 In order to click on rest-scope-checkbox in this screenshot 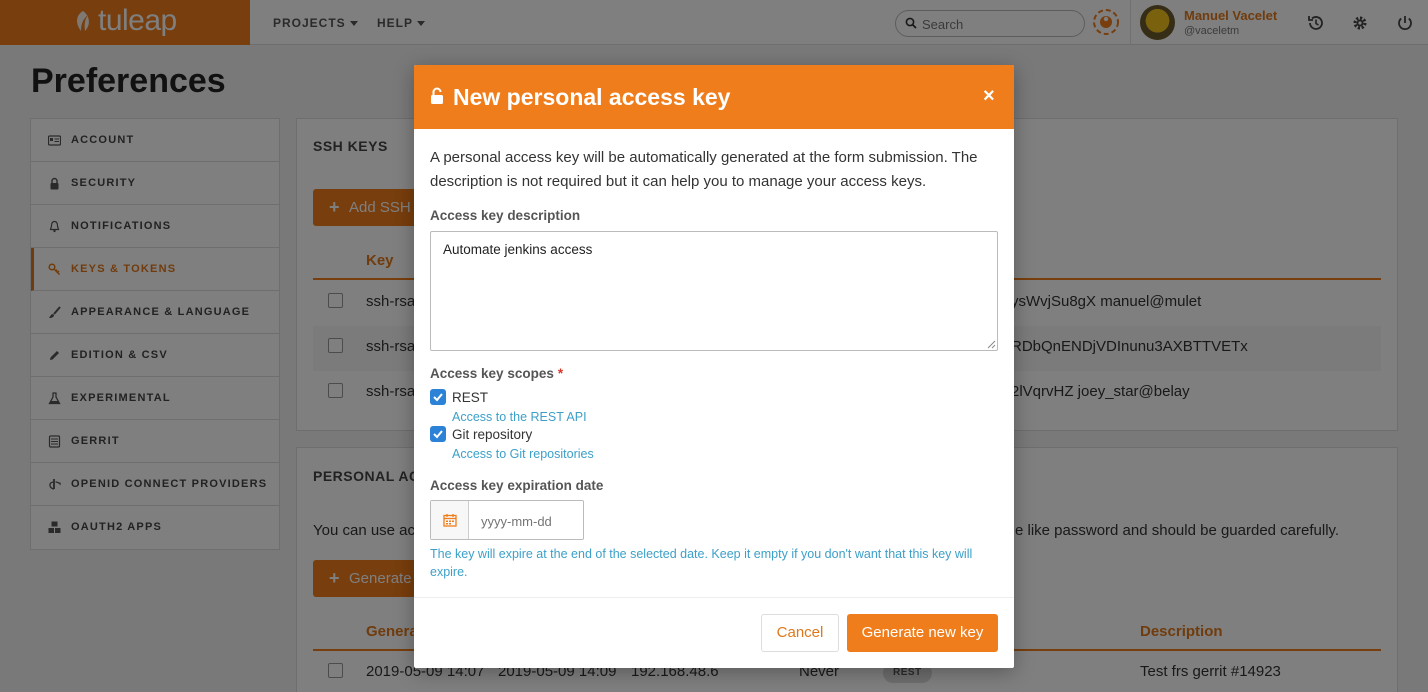, I will do `click(438, 397)`.